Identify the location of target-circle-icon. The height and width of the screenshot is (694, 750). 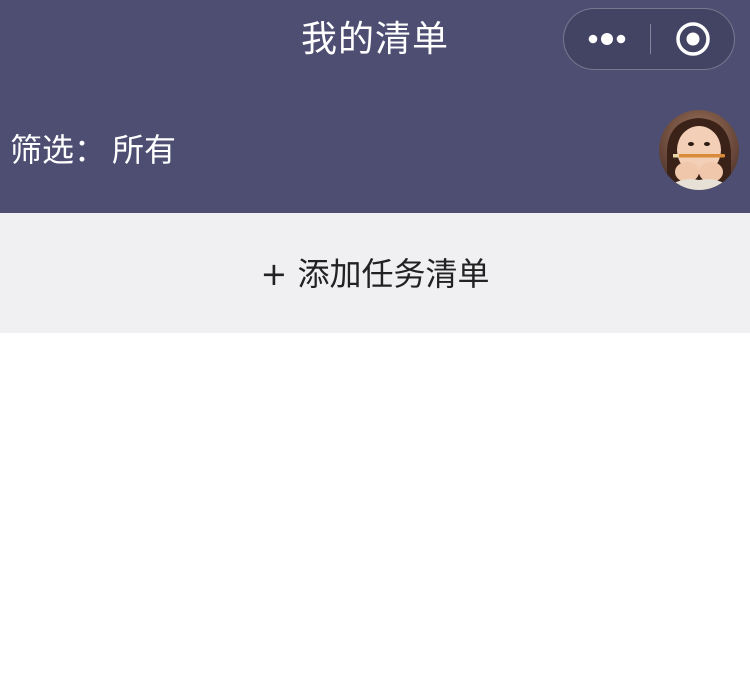
(693, 39).